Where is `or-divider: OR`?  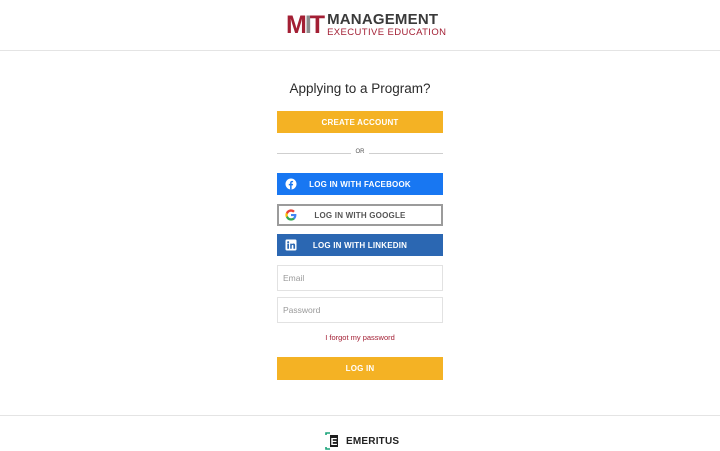
or-divider: OR is located at coordinates (360, 153).